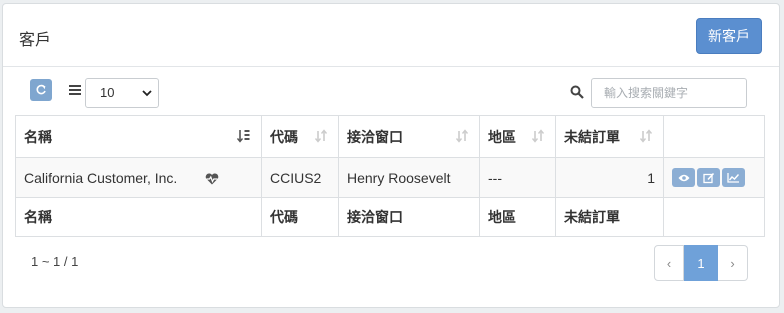 The height and width of the screenshot is (313, 784). What do you see at coordinates (669, 93) in the screenshot?
I see `search-input` at bounding box center [669, 93].